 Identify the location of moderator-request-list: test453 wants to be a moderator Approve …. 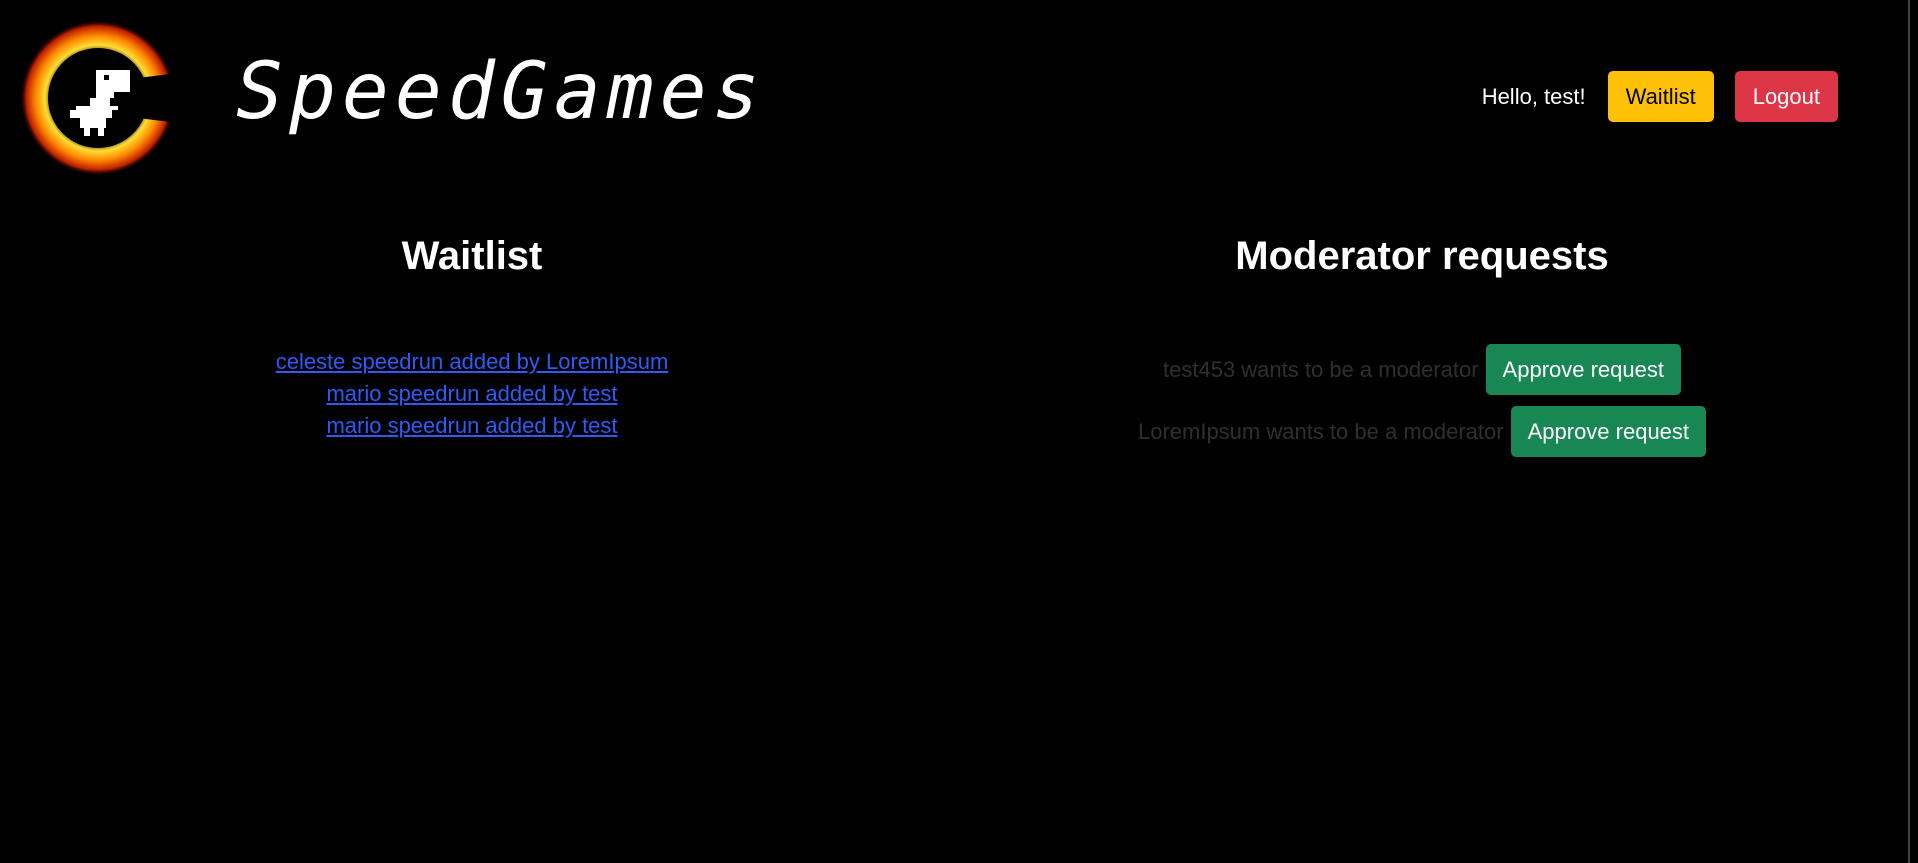
(1422, 406).